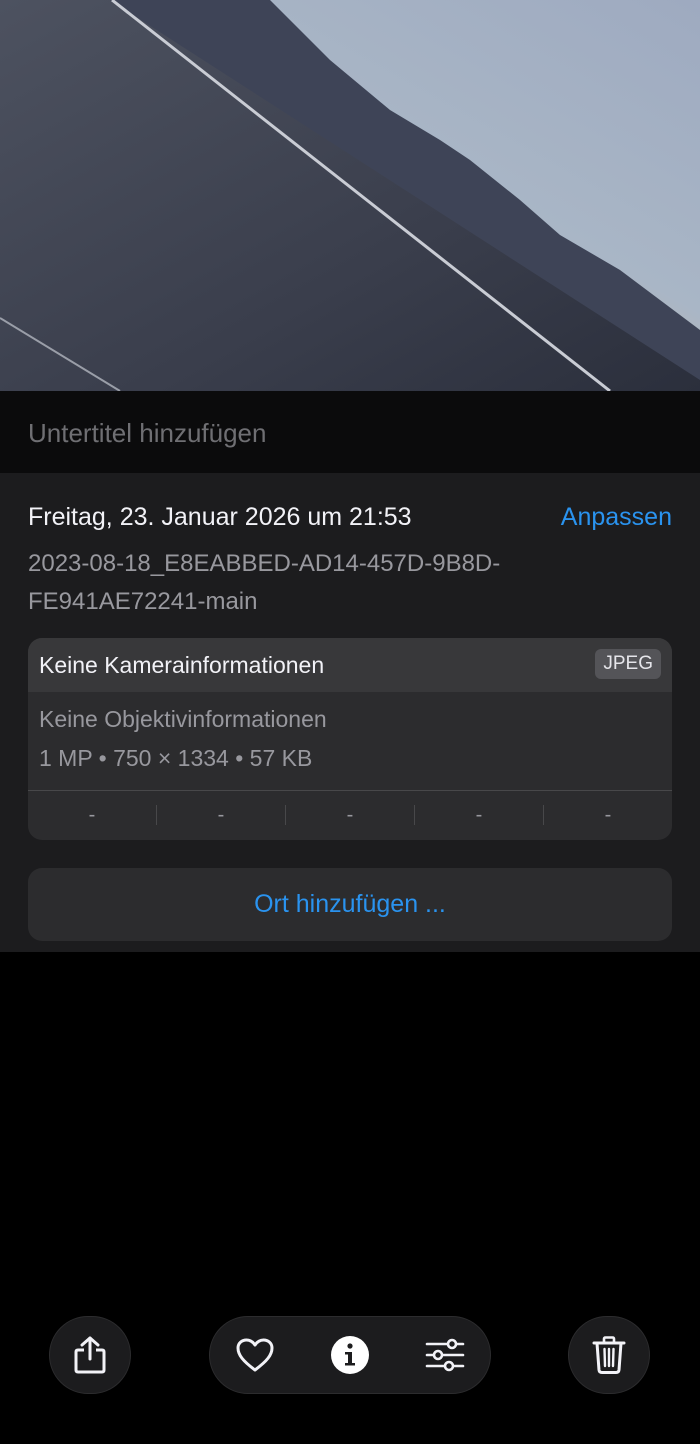 This screenshot has height=1444, width=700. I want to click on delete-button, so click(609, 1355).